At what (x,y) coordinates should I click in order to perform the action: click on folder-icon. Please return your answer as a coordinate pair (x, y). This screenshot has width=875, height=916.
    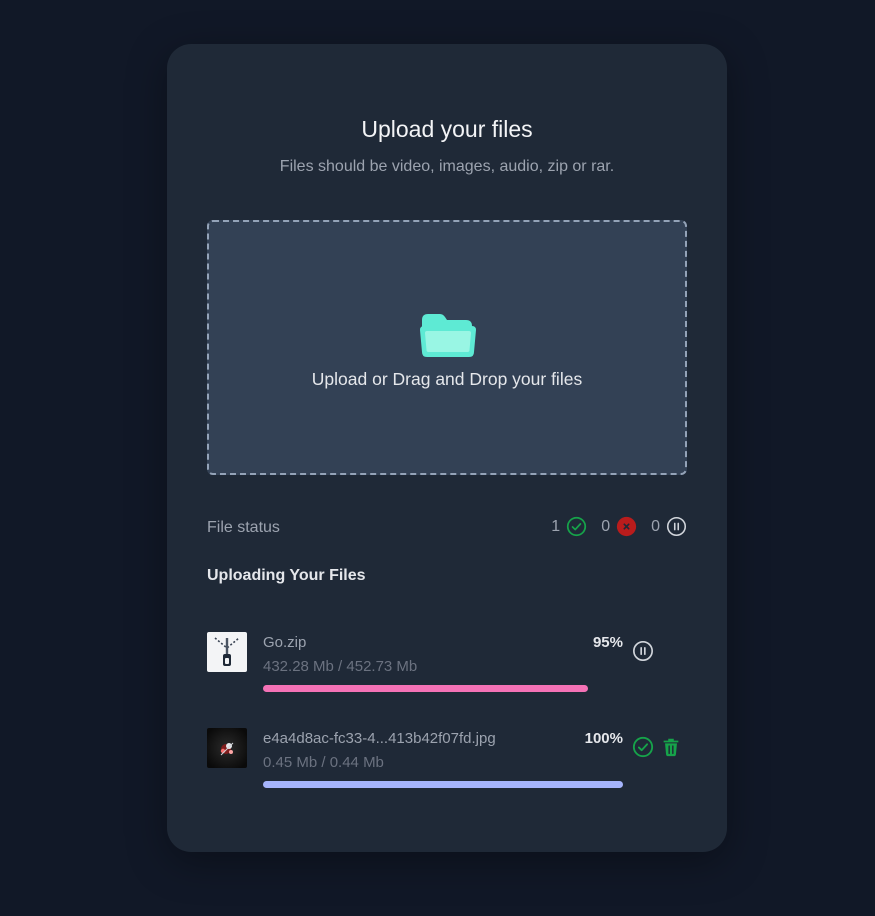
    Looking at the image, I should click on (448, 335).